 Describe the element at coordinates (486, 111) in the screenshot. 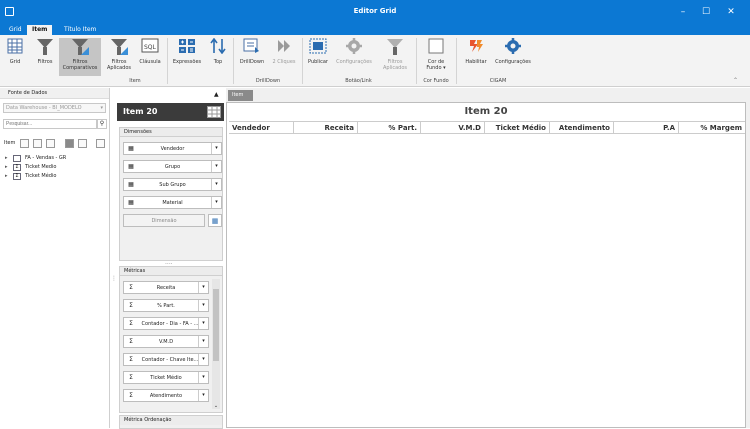

I see `grid-title: Item 20` at that location.